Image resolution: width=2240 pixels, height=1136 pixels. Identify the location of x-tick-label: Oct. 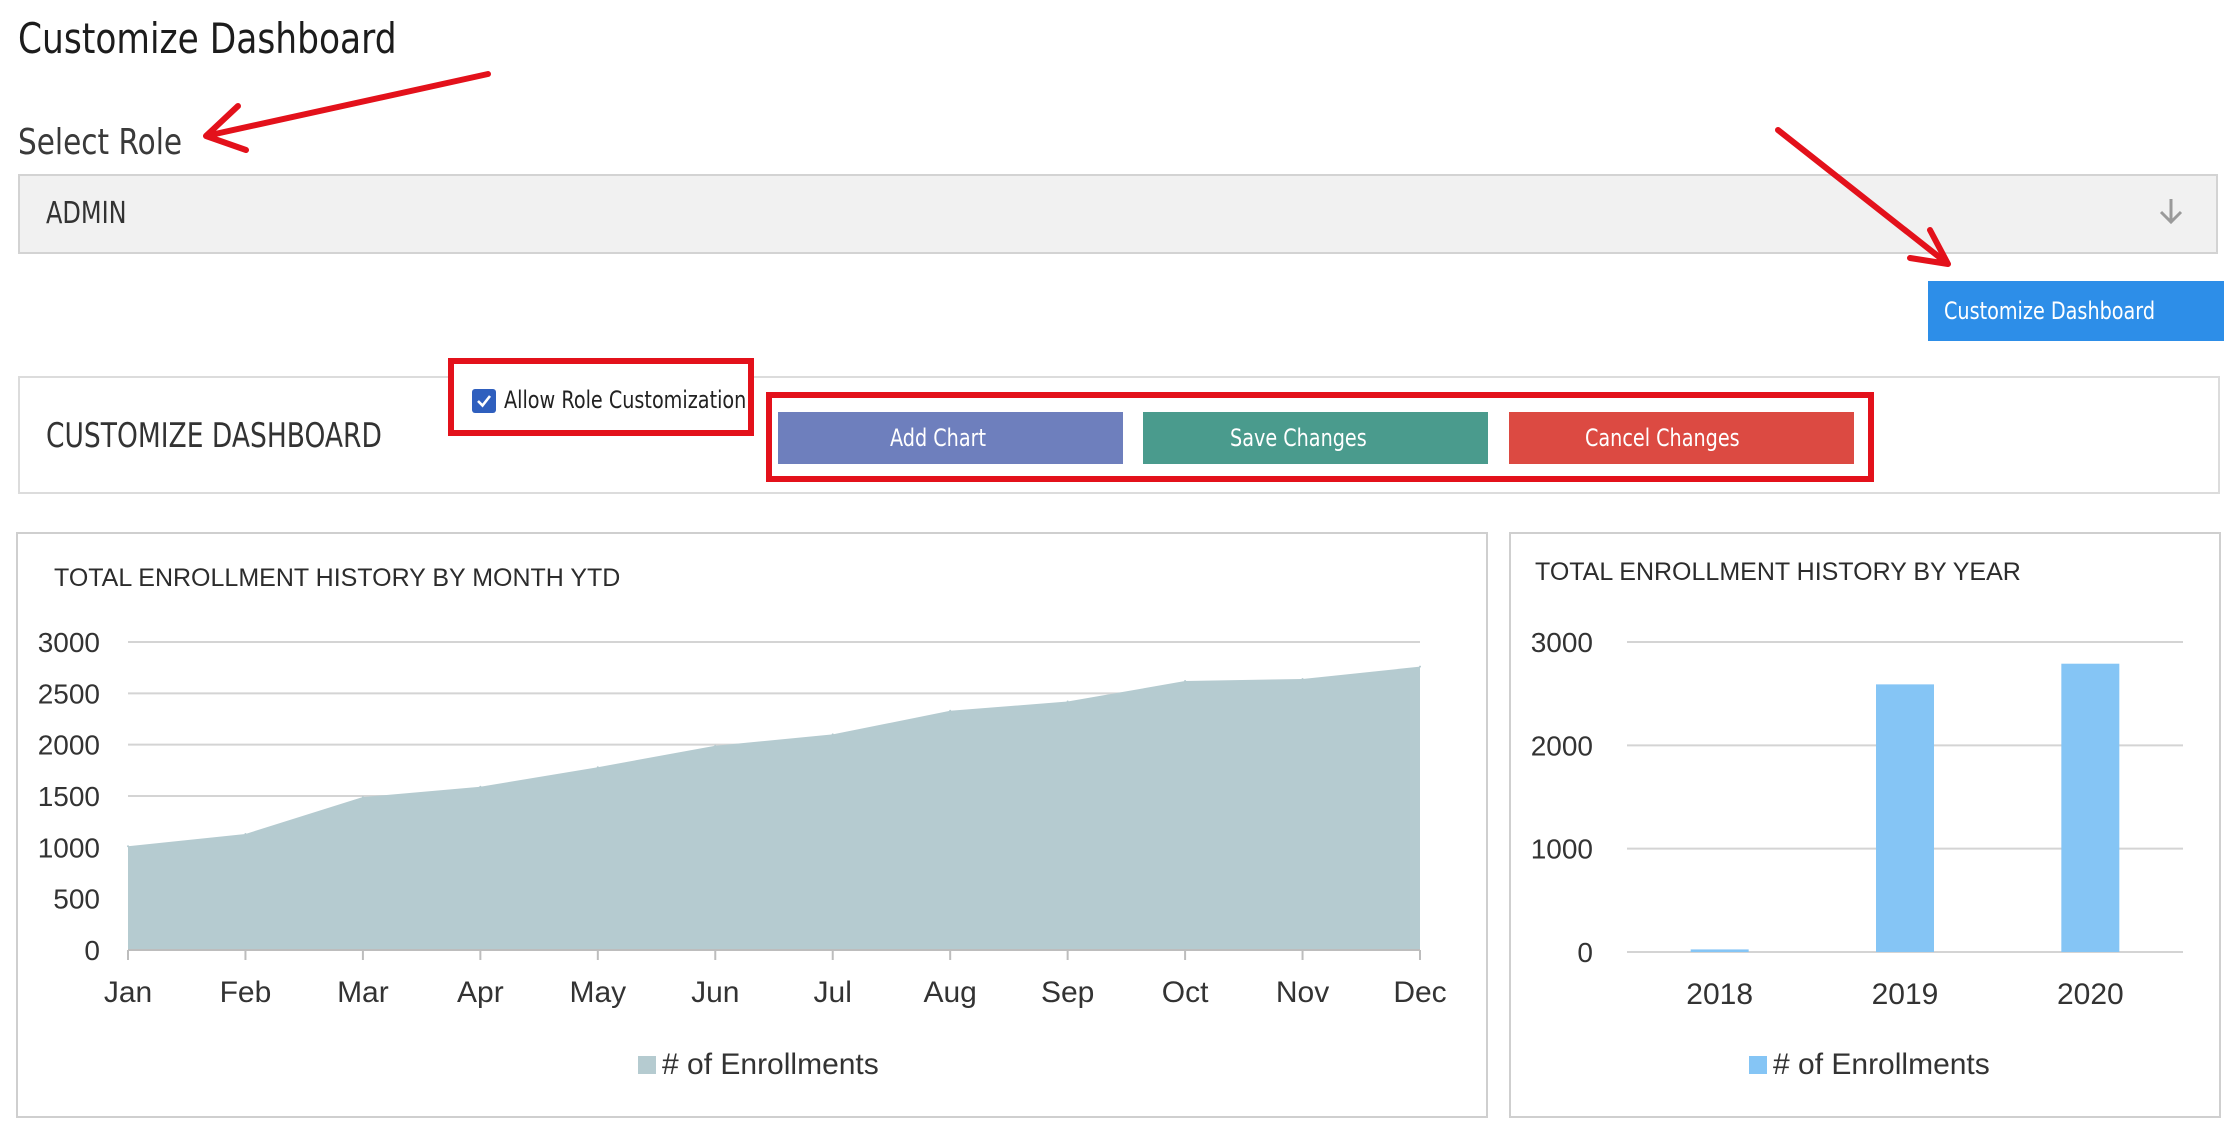
(1185, 992).